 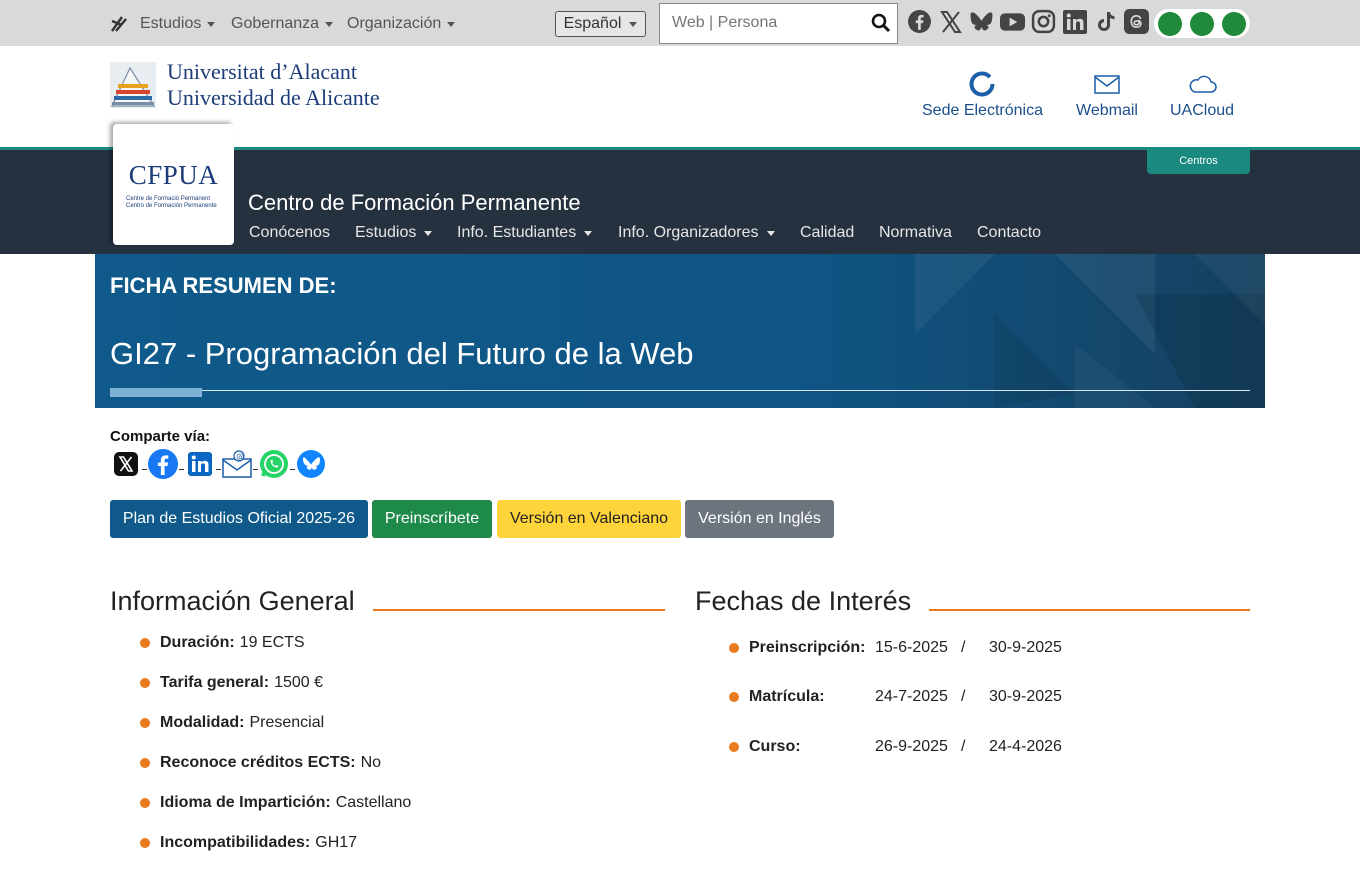 I want to click on date-label: Preinscripción:, so click(x=807, y=647).